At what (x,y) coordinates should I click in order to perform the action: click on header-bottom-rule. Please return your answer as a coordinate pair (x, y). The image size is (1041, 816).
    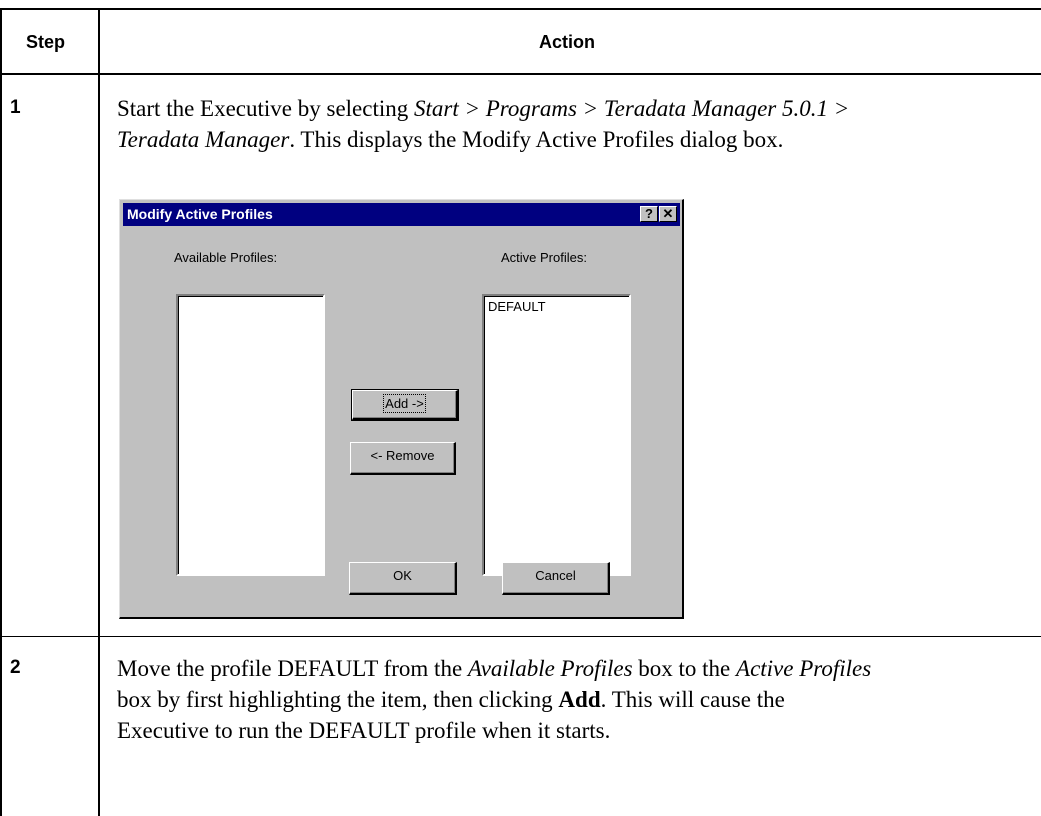
    Looking at the image, I should click on (520, 74).